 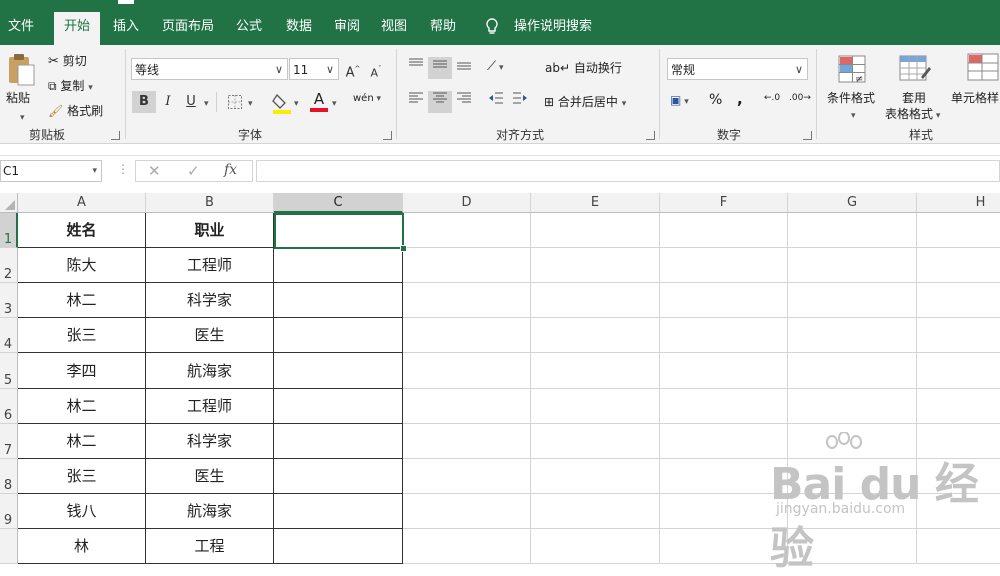 I want to click on align-right-icon, so click(x=464, y=102).